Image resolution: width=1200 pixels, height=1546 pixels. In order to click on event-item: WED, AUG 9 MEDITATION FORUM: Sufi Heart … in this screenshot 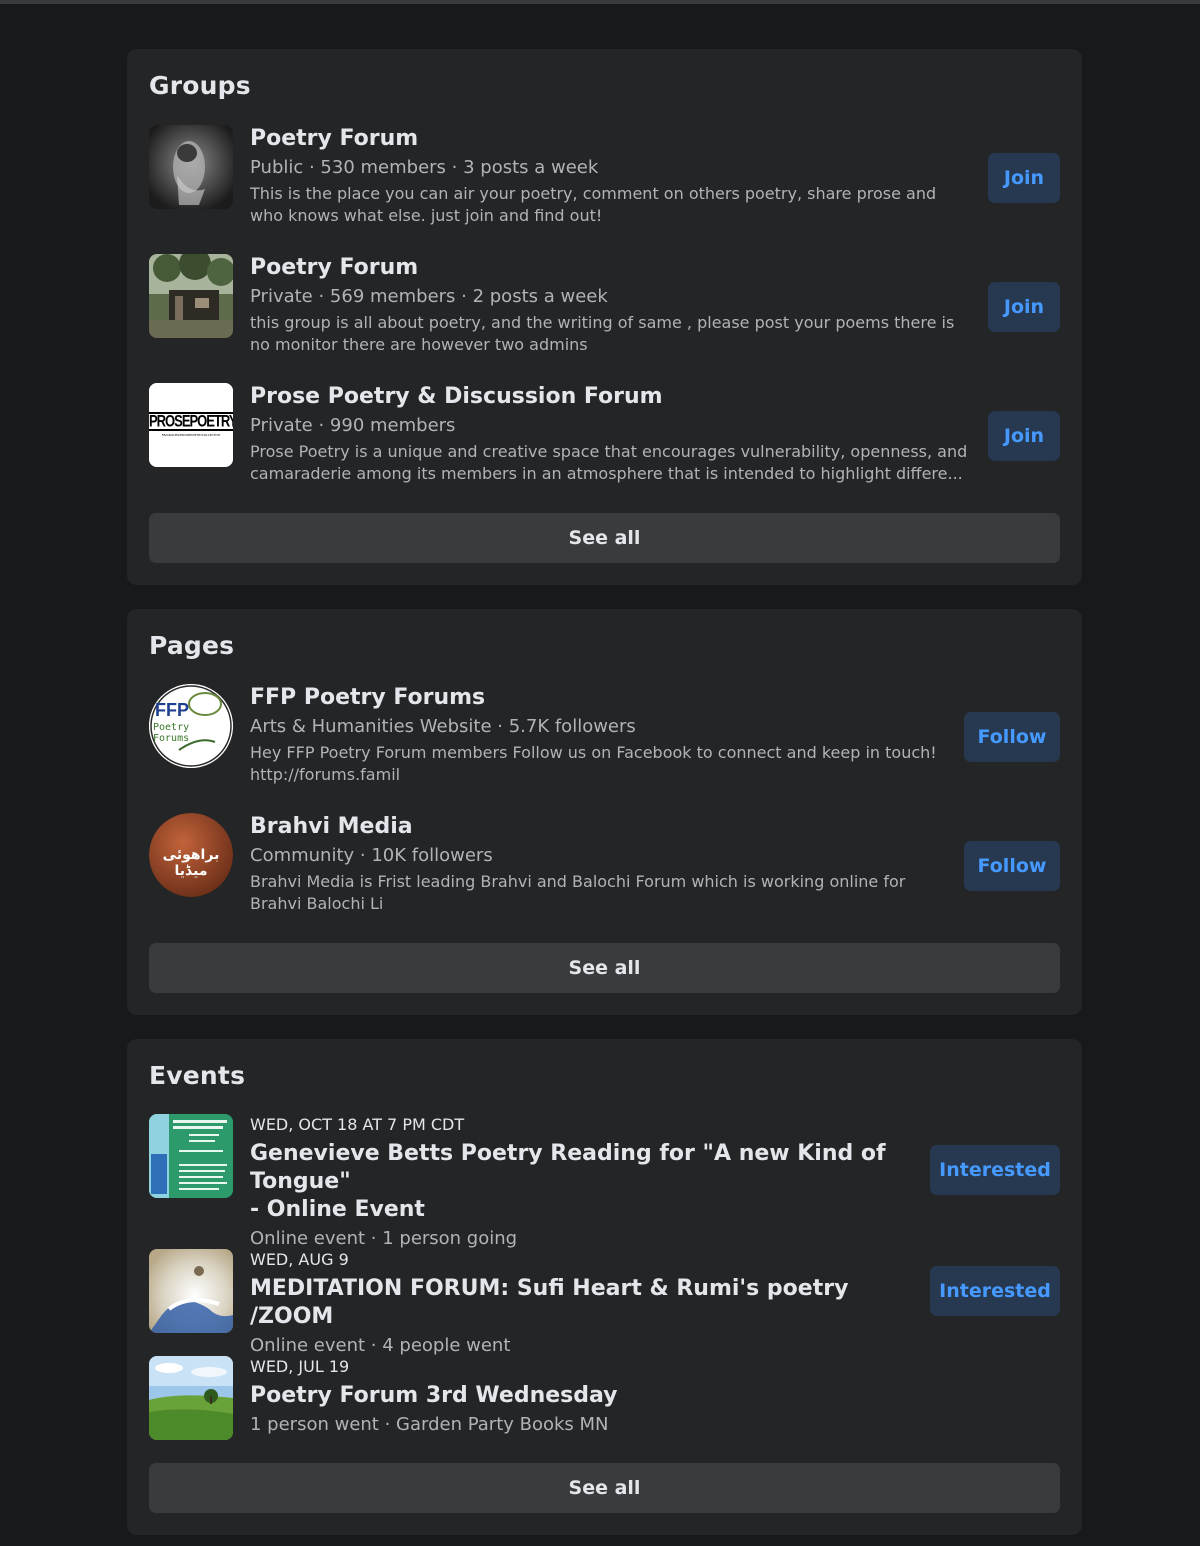, I will do `click(604, 1302)`.